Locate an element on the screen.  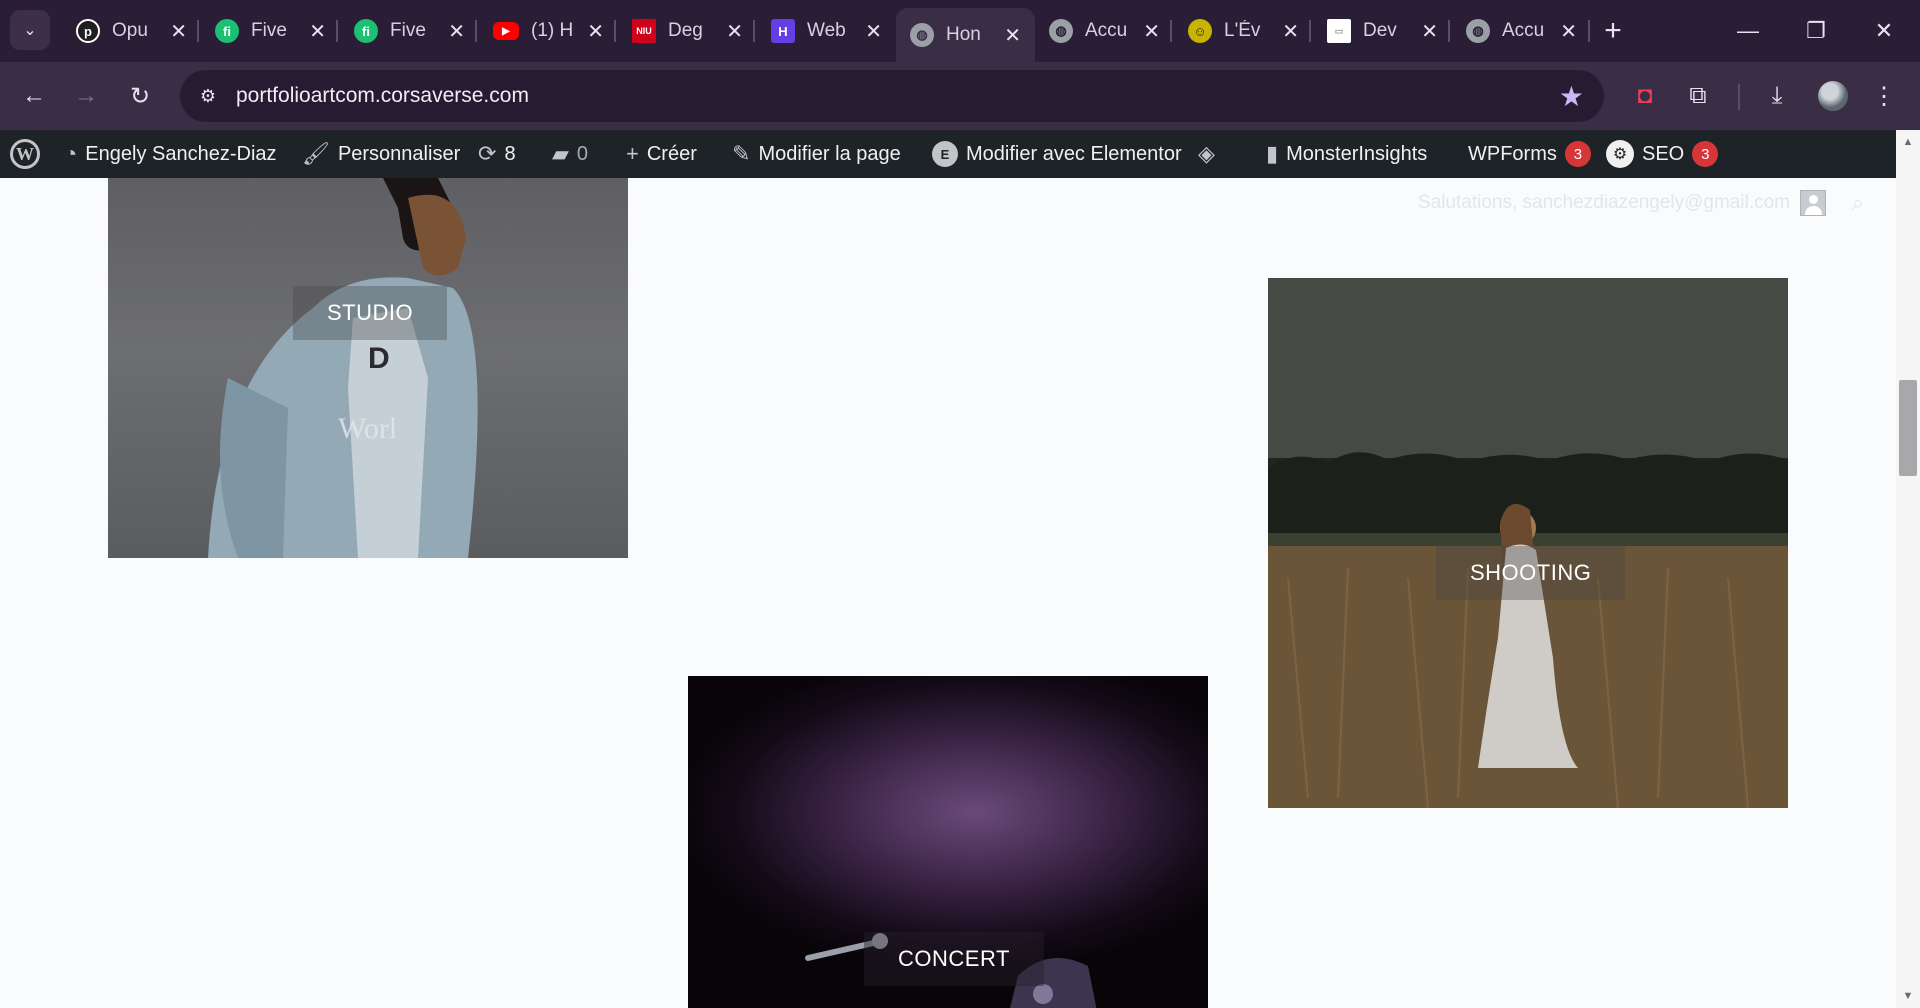
seo-gear-icon: ⚙ is located at coordinates (1620, 154).